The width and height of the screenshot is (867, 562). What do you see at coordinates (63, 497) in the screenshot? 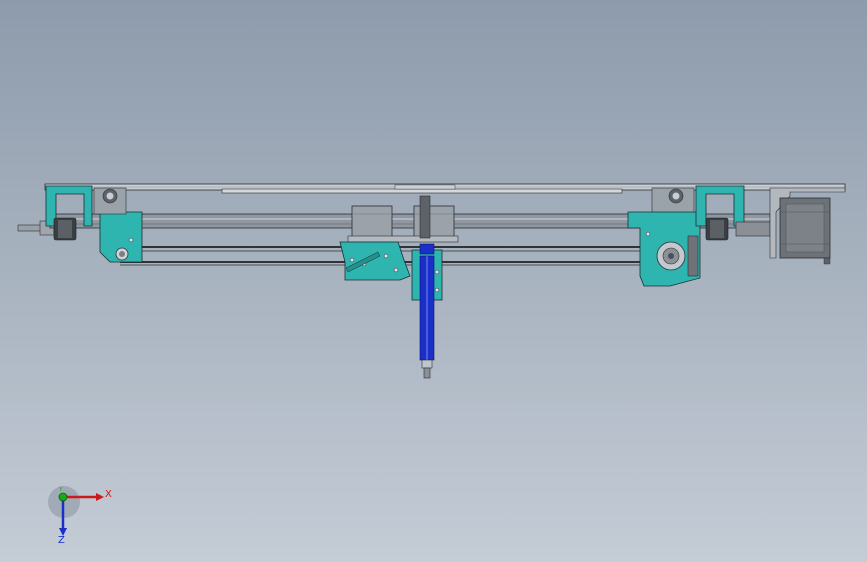
I see `y-axis-dot-icon` at bounding box center [63, 497].